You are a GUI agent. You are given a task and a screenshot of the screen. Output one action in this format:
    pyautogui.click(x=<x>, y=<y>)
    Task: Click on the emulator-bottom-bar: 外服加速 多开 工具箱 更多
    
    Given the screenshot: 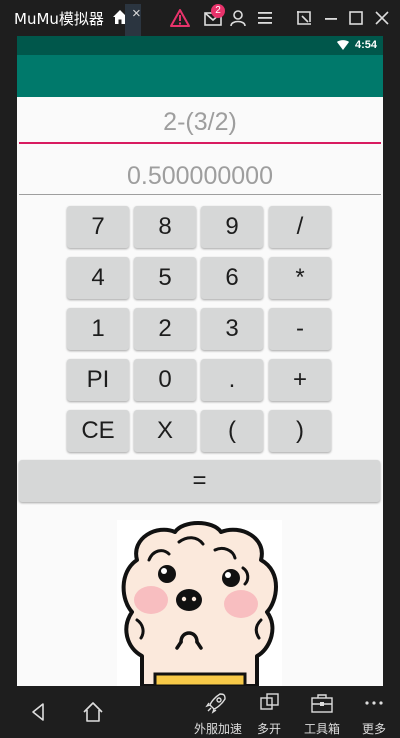 What is the action you would take?
    pyautogui.click(x=200, y=712)
    